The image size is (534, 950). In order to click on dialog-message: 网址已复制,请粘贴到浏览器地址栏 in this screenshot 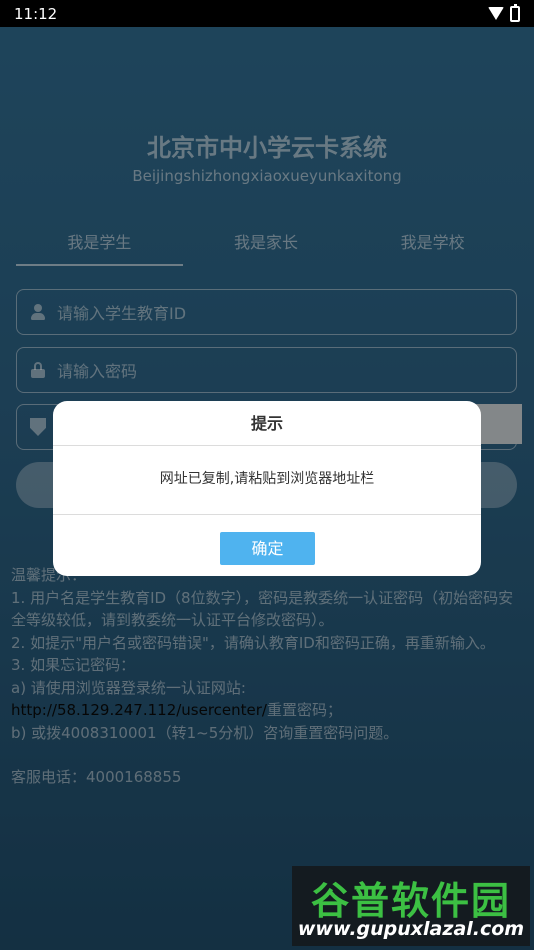, I will do `click(267, 480)`.